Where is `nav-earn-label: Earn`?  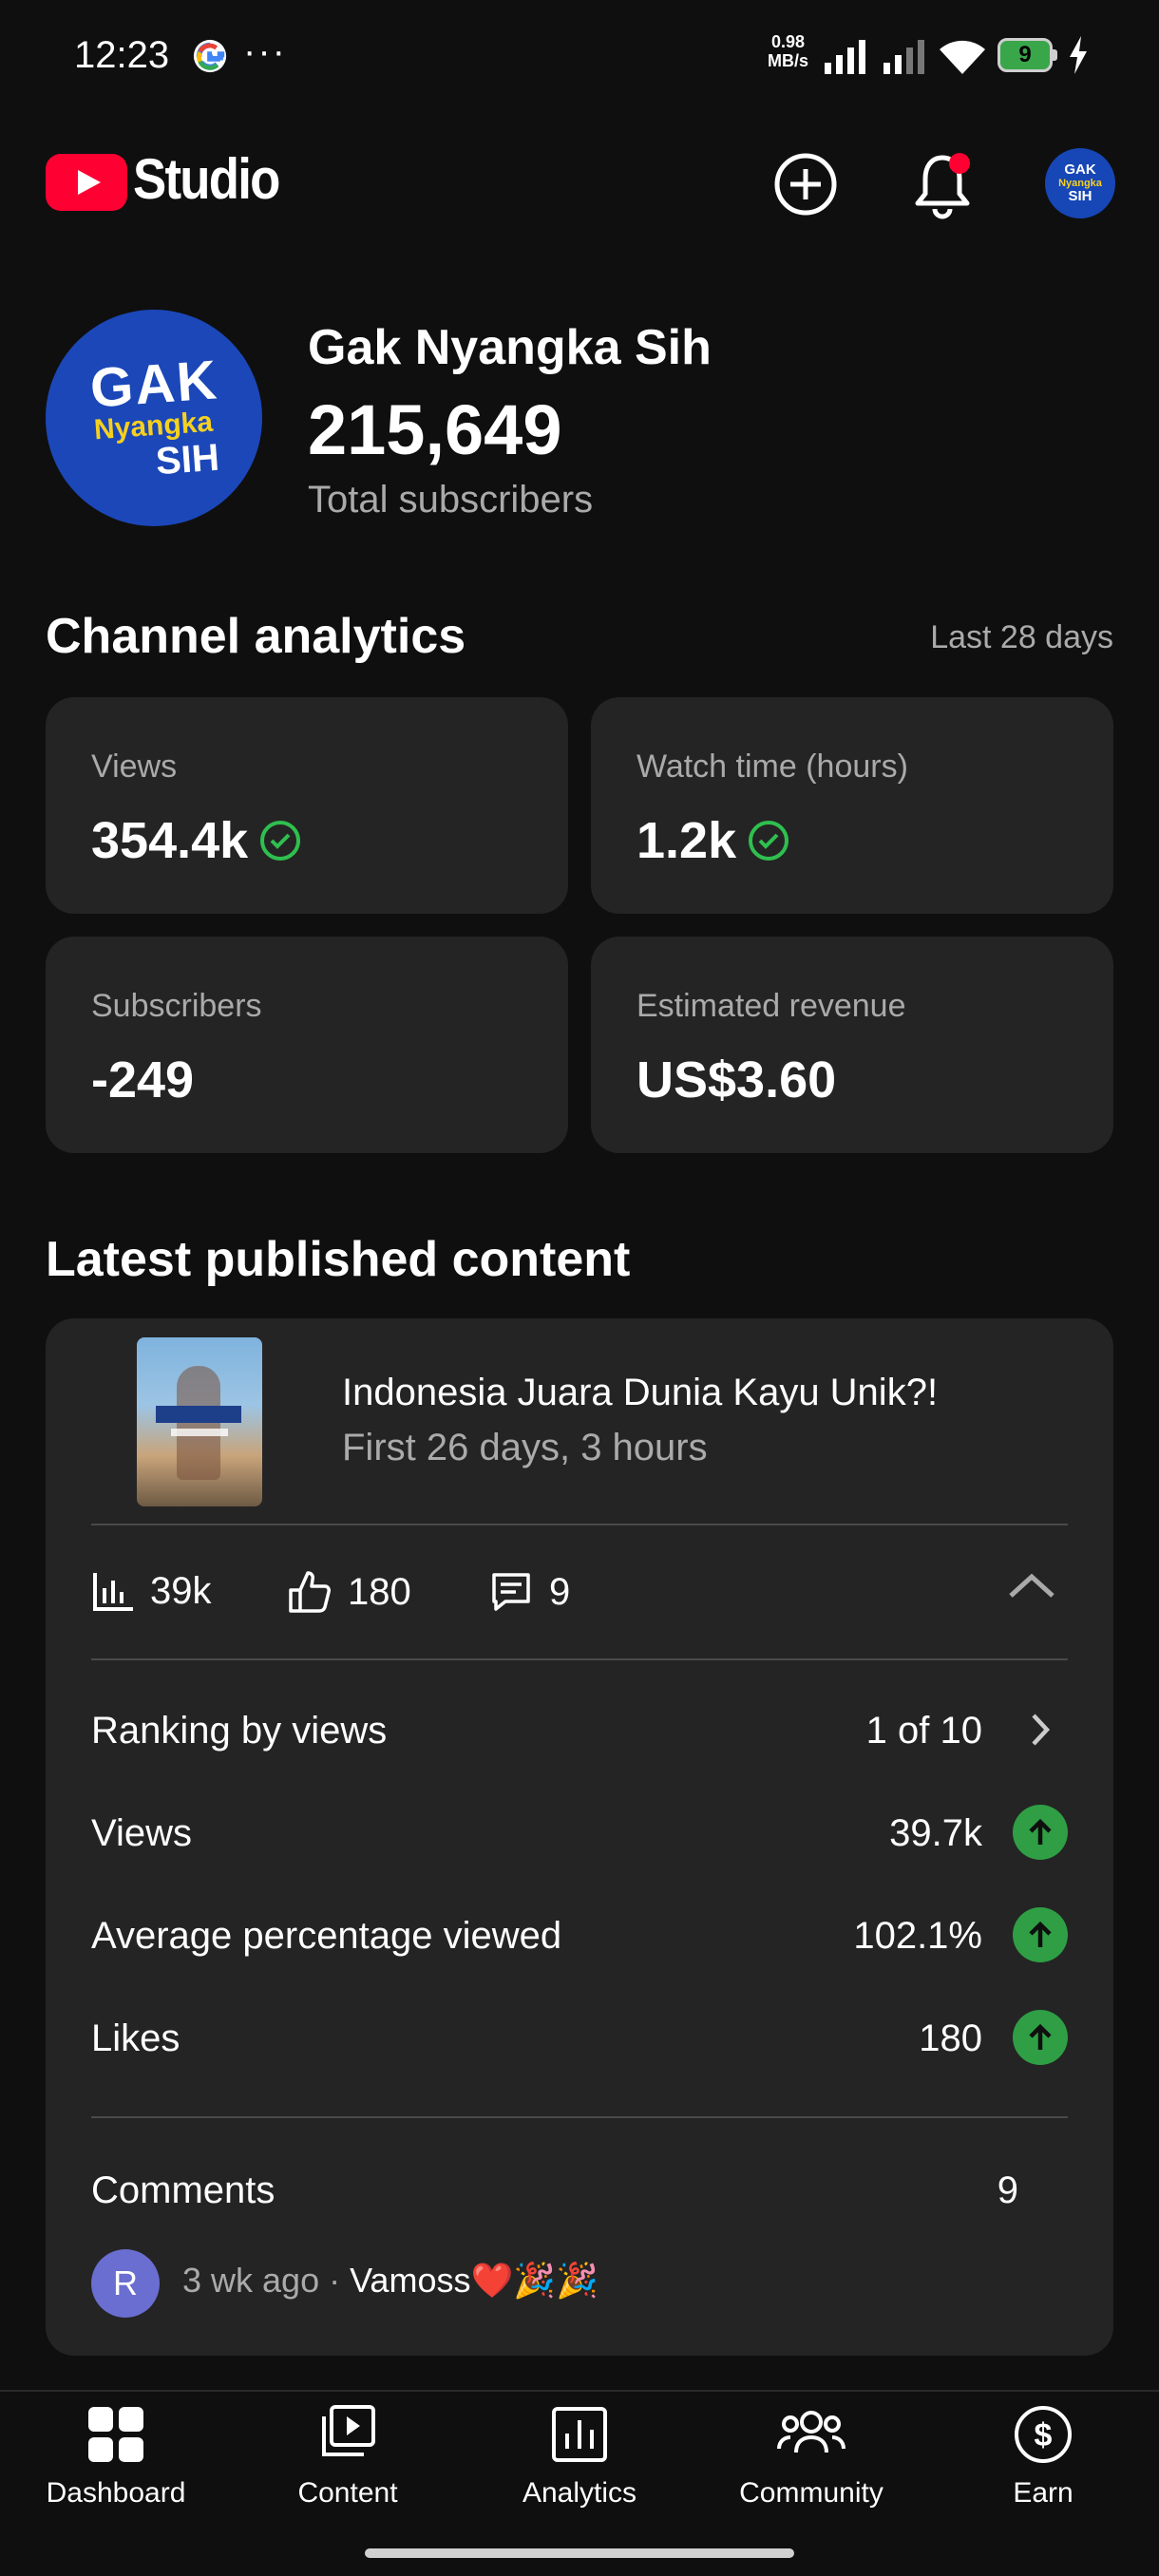 nav-earn-label: Earn is located at coordinates (1043, 2493).